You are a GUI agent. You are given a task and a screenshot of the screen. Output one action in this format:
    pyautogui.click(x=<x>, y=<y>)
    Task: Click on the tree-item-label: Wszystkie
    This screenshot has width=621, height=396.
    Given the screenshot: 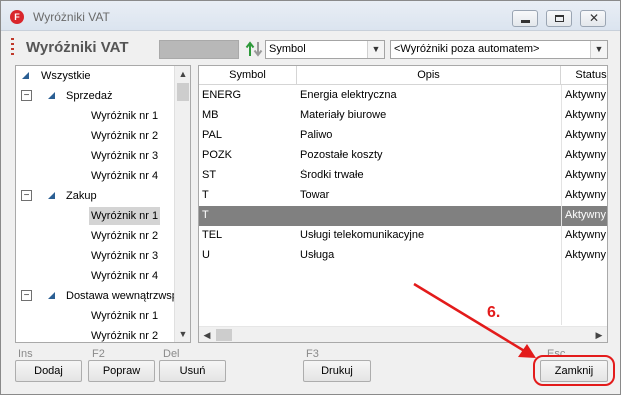 What is the action you would take?
    pyautogui.click(x=66, y=76)
    